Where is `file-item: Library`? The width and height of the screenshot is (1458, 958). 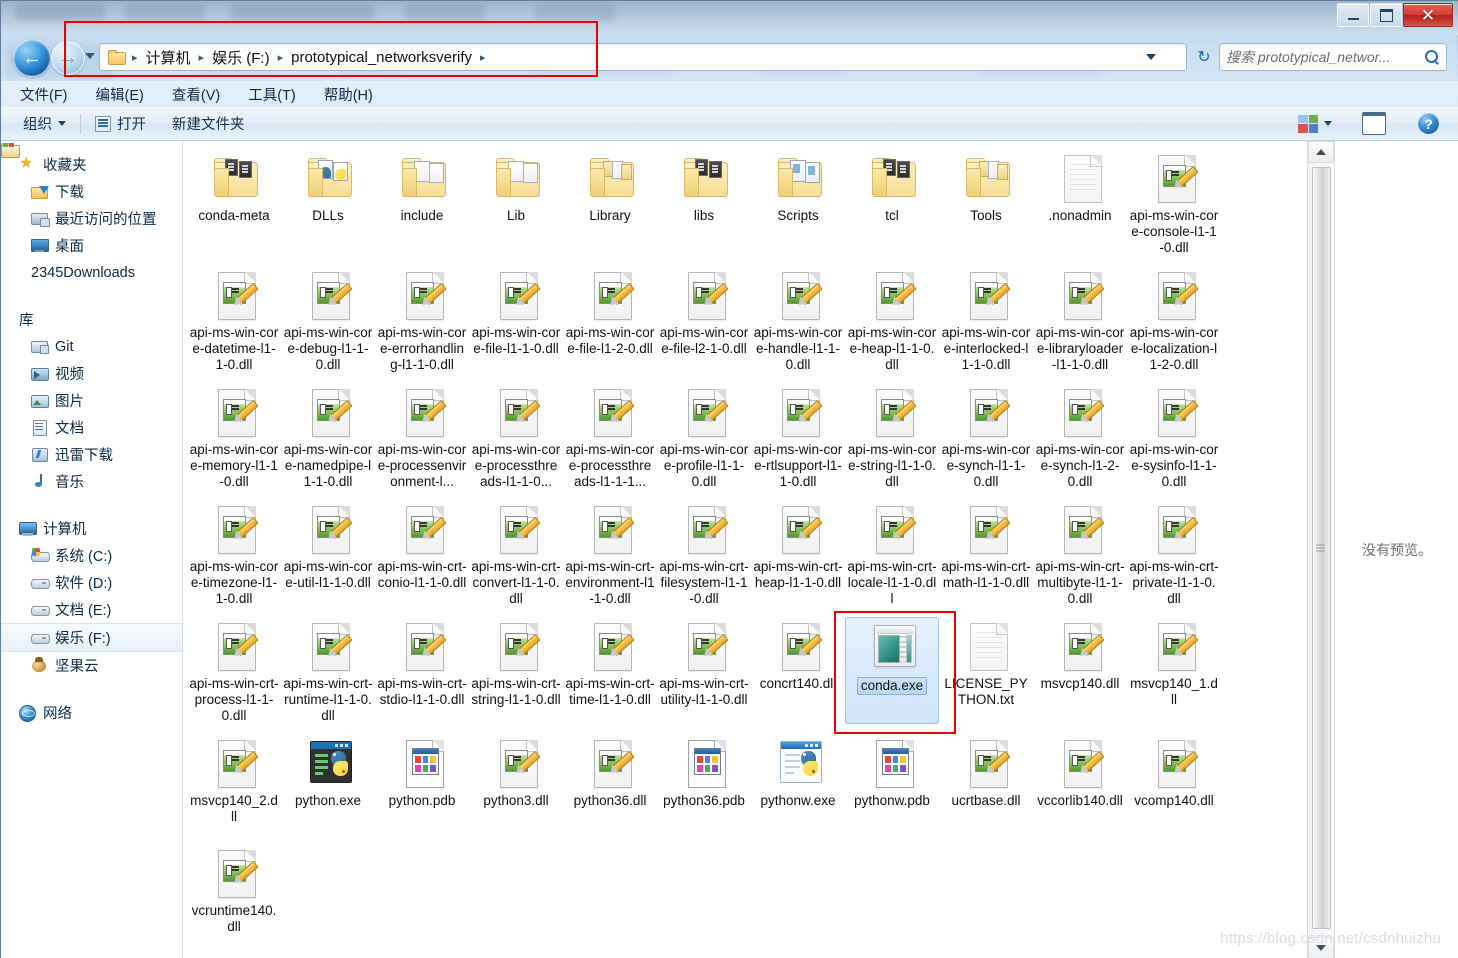 file-item: Library is located at coordinates (610, 202).